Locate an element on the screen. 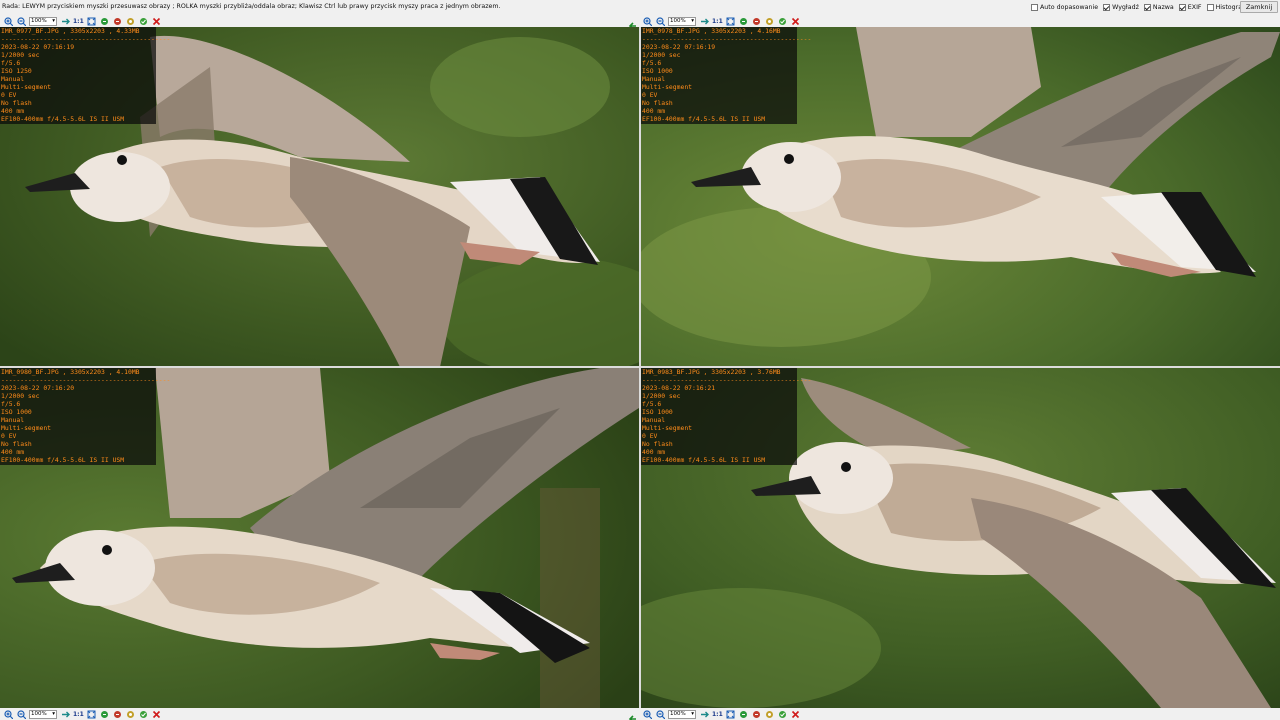 This screenshot has width=1280, height=720. histogram-checkbox is located at coordinates (1210, 7).